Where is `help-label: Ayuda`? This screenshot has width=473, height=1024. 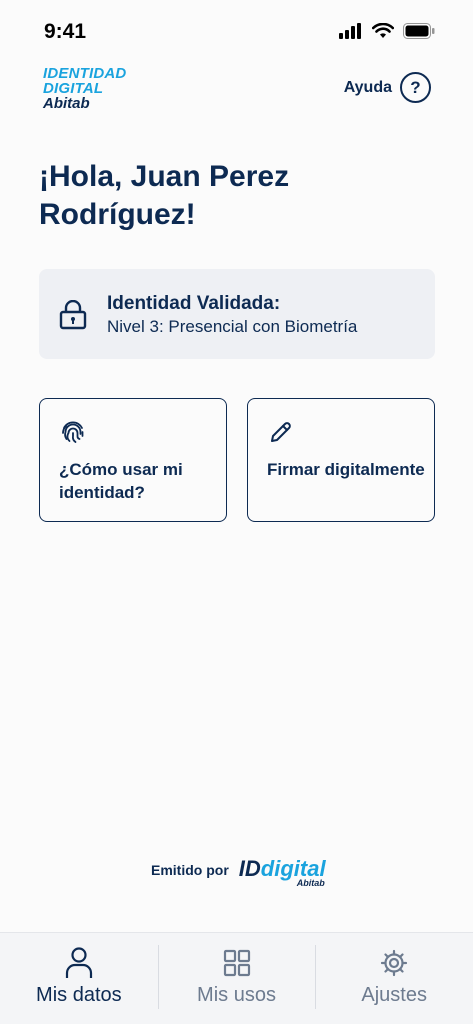
help-label: Ayuda is located at coordinates (367, 87).